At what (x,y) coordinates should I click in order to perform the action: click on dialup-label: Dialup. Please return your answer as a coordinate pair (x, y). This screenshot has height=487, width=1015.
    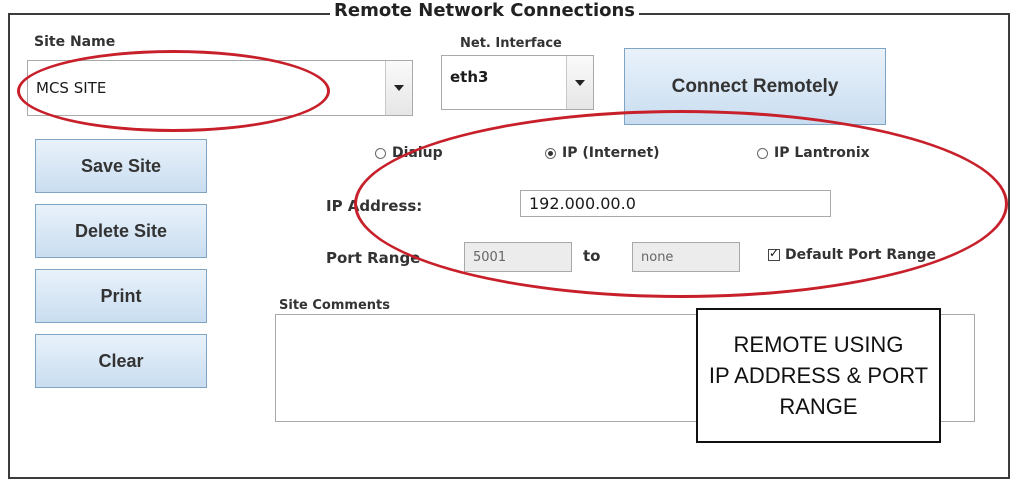
    Looking at the image, I should click on (417, 153).